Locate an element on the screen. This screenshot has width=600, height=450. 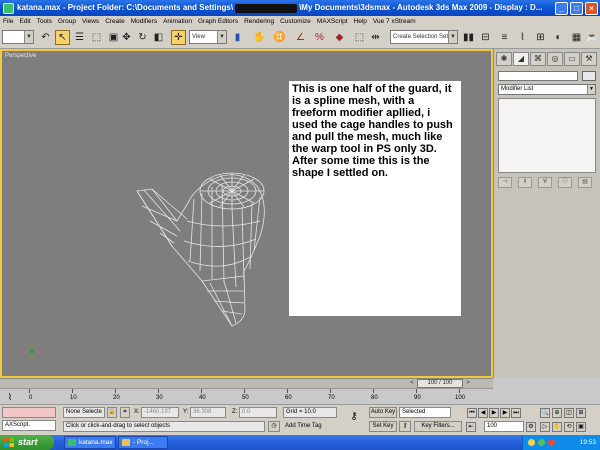
select-move-icon: ✥ is located at coordinates (126, 37).